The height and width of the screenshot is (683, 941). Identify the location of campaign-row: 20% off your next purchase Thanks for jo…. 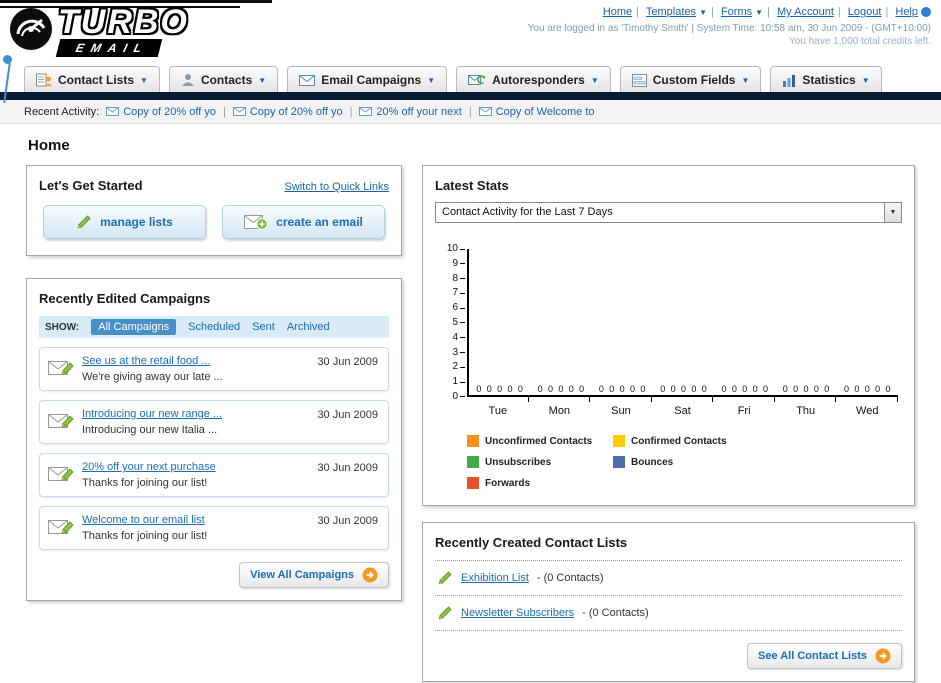
(214, 475).